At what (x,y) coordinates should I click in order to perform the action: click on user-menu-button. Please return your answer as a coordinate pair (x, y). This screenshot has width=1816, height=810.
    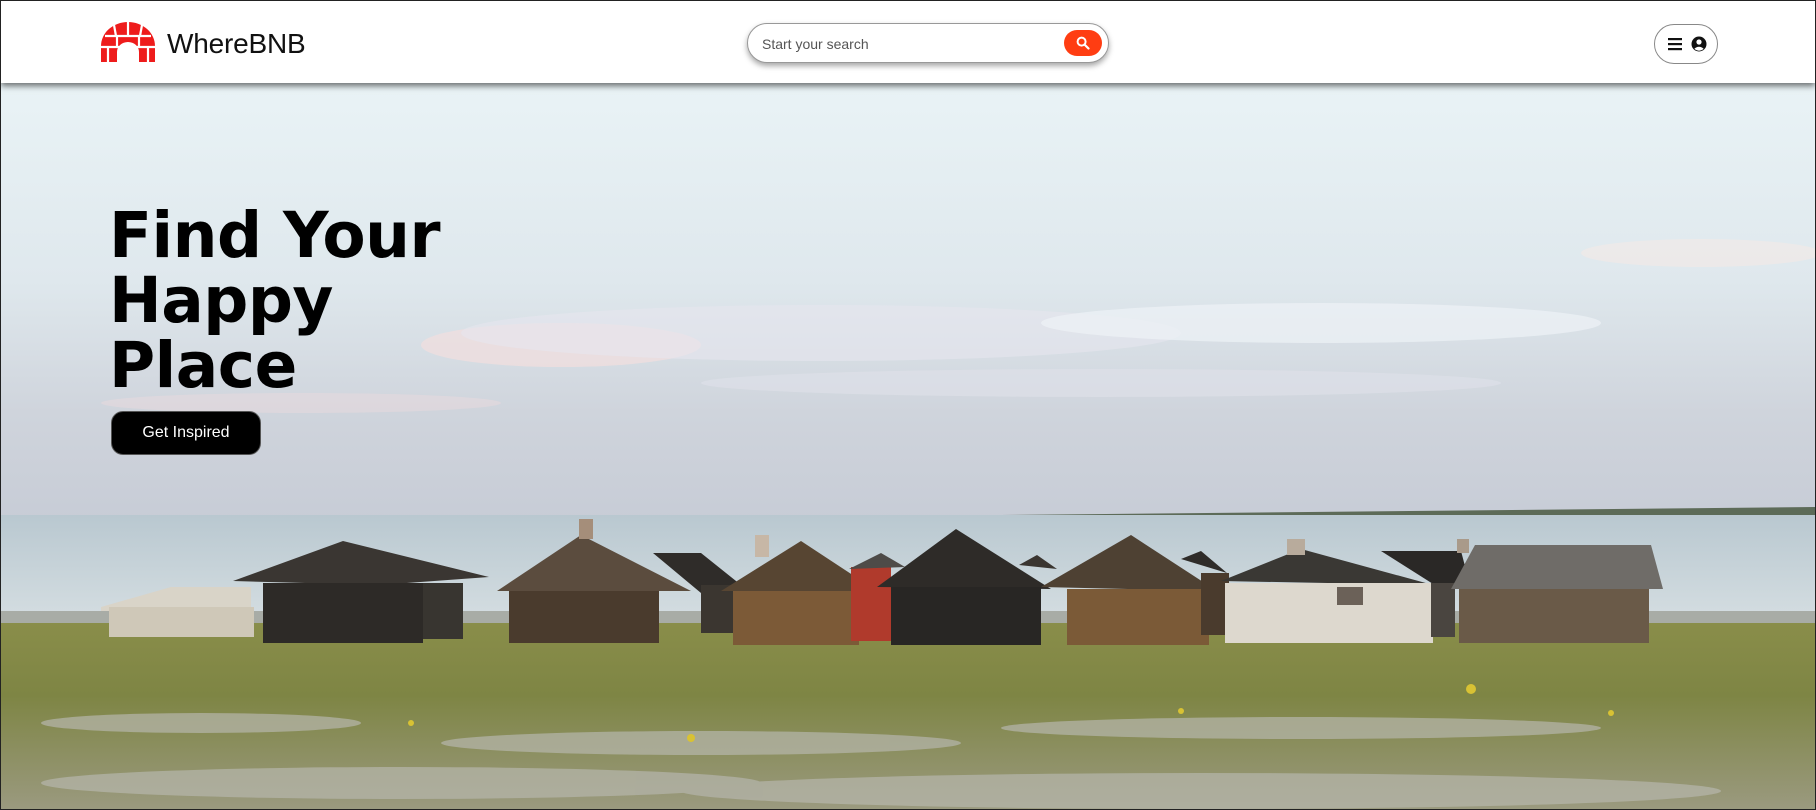
    Looking at the image, I should click on (1686, 44).